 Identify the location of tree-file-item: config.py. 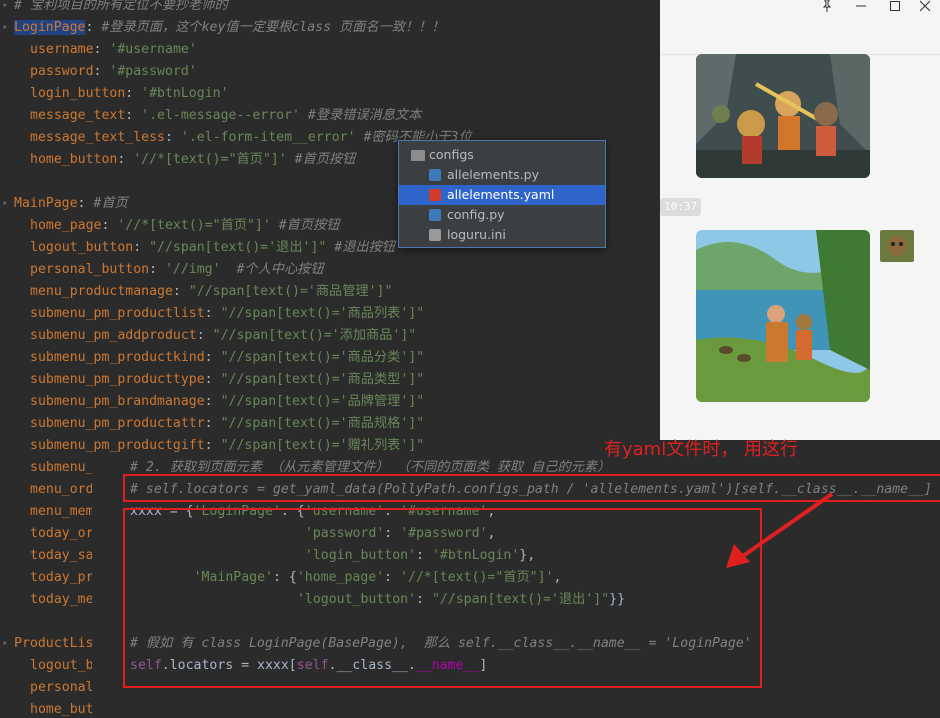
(502, 215).